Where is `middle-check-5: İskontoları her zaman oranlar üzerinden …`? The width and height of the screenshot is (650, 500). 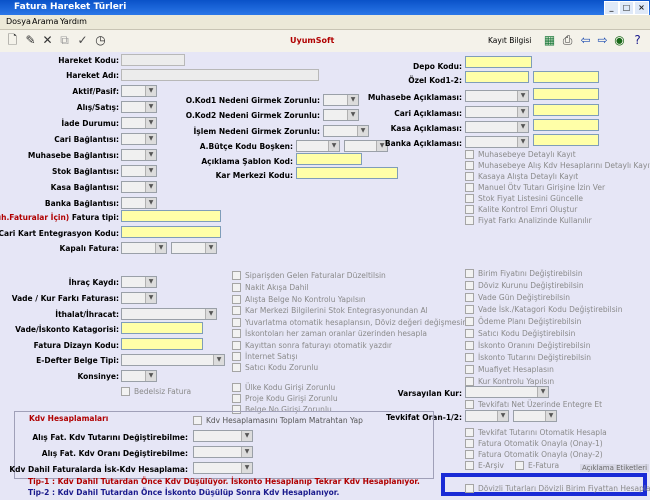
middle-check-5: İskontoları her zaman oranlar üzerinden … is located at coordinates (329, 333).